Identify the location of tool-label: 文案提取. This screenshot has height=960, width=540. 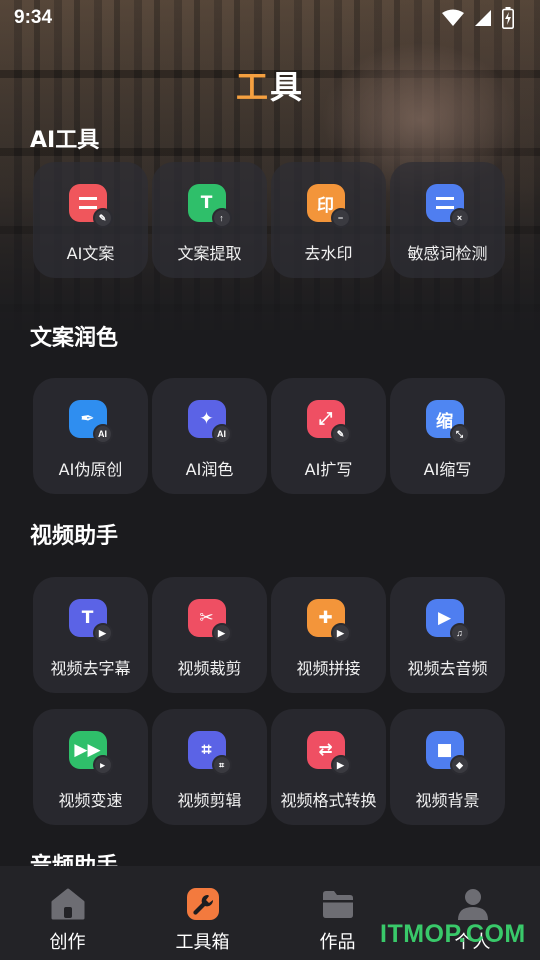
(209, 253).